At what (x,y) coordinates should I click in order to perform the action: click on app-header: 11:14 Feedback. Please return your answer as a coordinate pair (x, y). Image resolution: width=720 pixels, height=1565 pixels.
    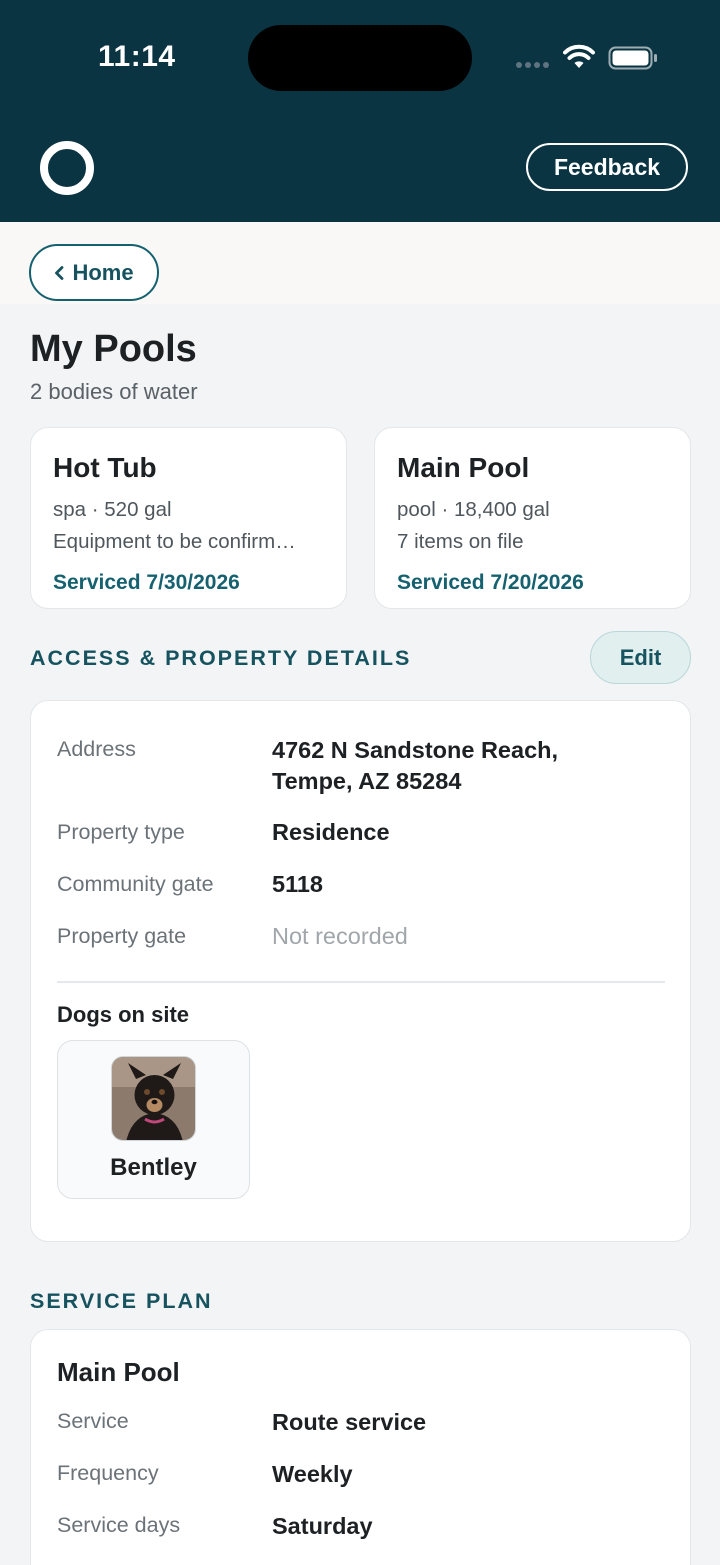
    Looking at the image, I should click on (360, 111).